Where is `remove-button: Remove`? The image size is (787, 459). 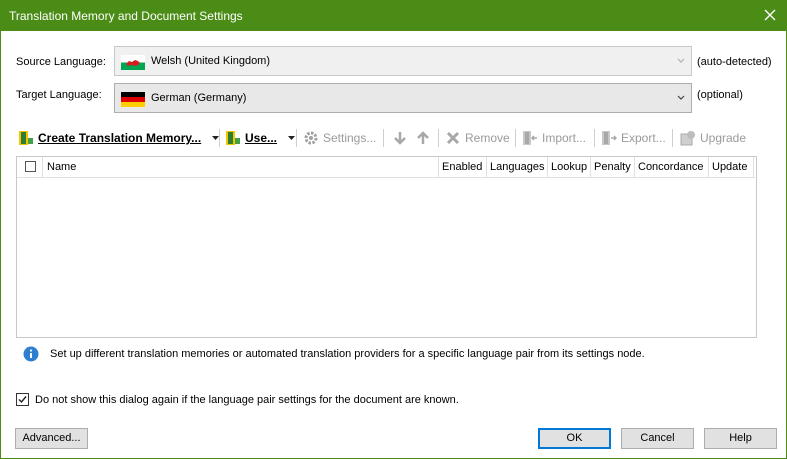 remove-button: Remove is located at coordinates (477, 138).